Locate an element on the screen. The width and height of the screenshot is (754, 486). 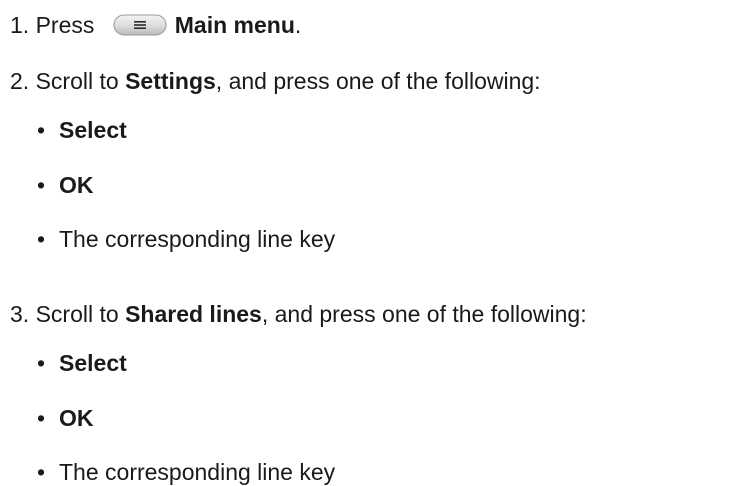
step-1: 1. Press Main menu. is located at coordinates (155, 25).